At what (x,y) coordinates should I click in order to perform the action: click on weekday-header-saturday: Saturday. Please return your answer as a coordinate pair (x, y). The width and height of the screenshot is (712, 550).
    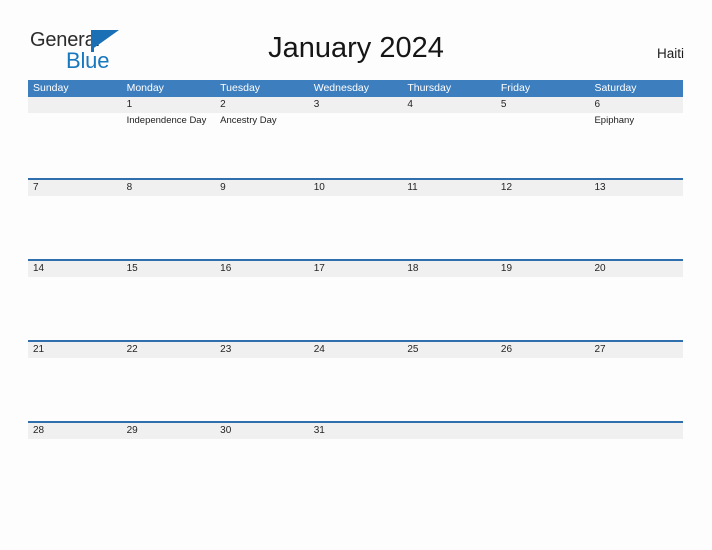
    Looking at the image, I should click on (615, 88).